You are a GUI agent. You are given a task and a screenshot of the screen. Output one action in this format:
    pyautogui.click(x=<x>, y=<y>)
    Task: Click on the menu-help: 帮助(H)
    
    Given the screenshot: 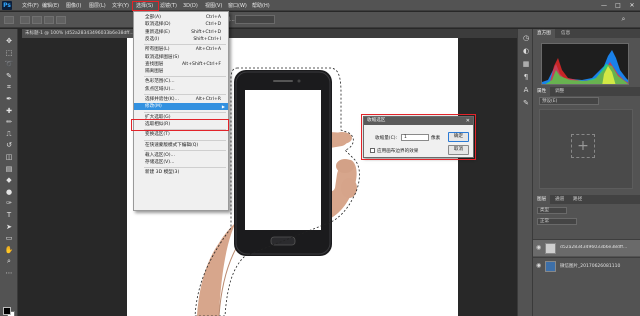 What is the action you would take?
    pyautogui.click(x=261, y=6)
    